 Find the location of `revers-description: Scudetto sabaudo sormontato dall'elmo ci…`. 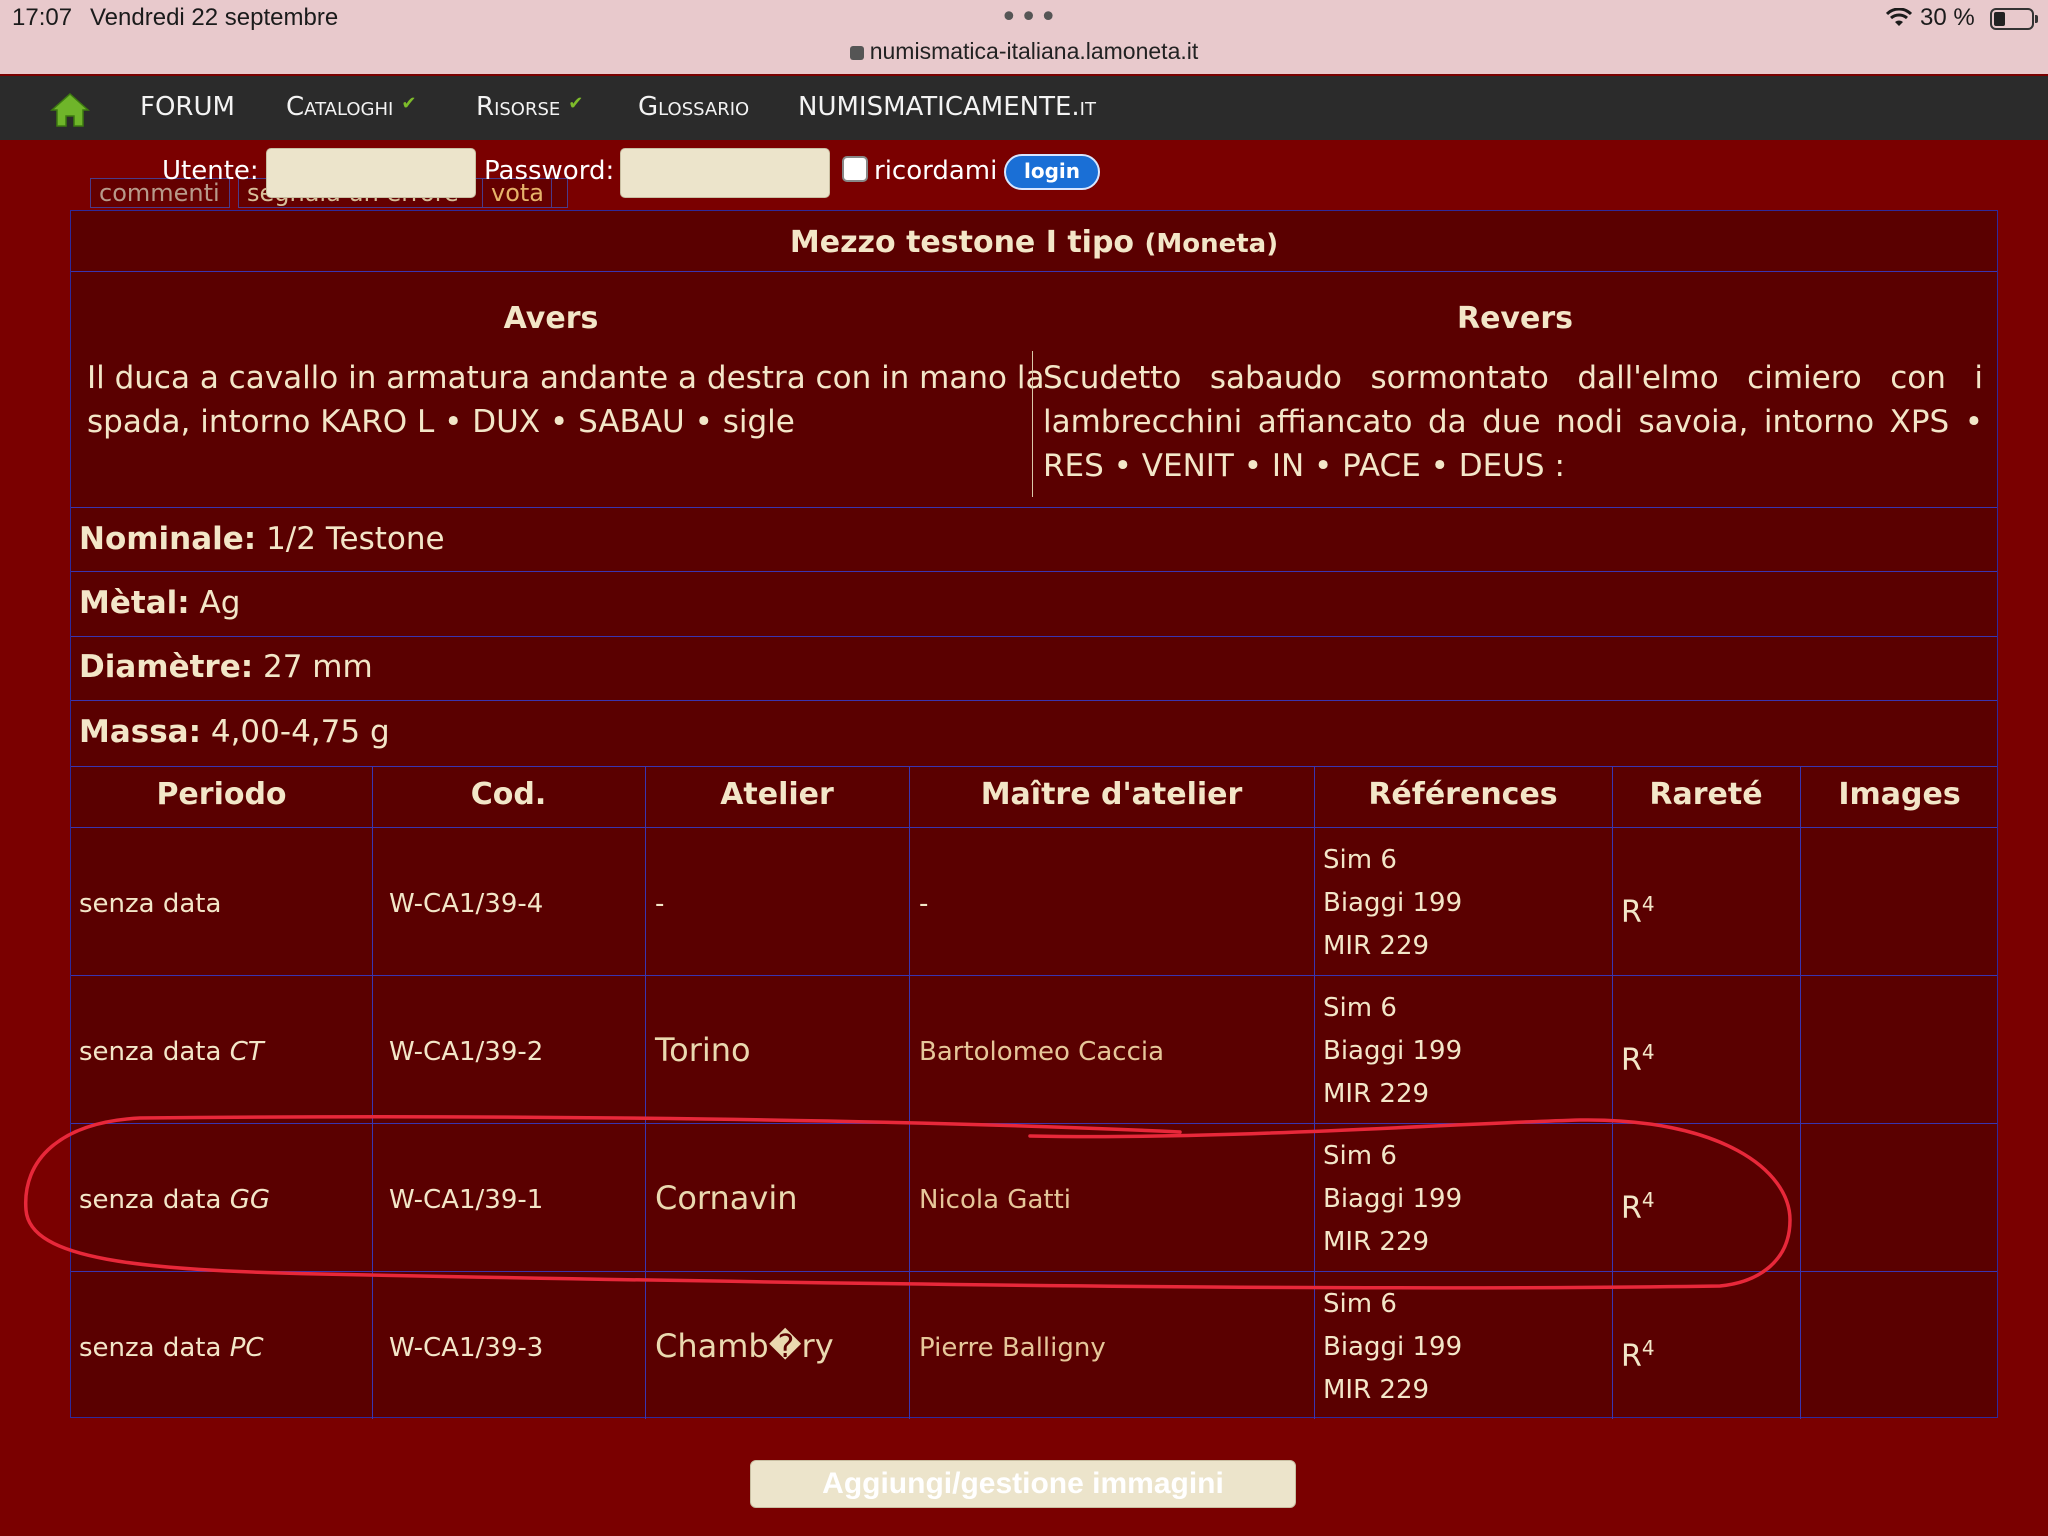

revers-description: Scudetto sabaudo sormontato dall'elmo ci… is located at coordinates (1513, 422).